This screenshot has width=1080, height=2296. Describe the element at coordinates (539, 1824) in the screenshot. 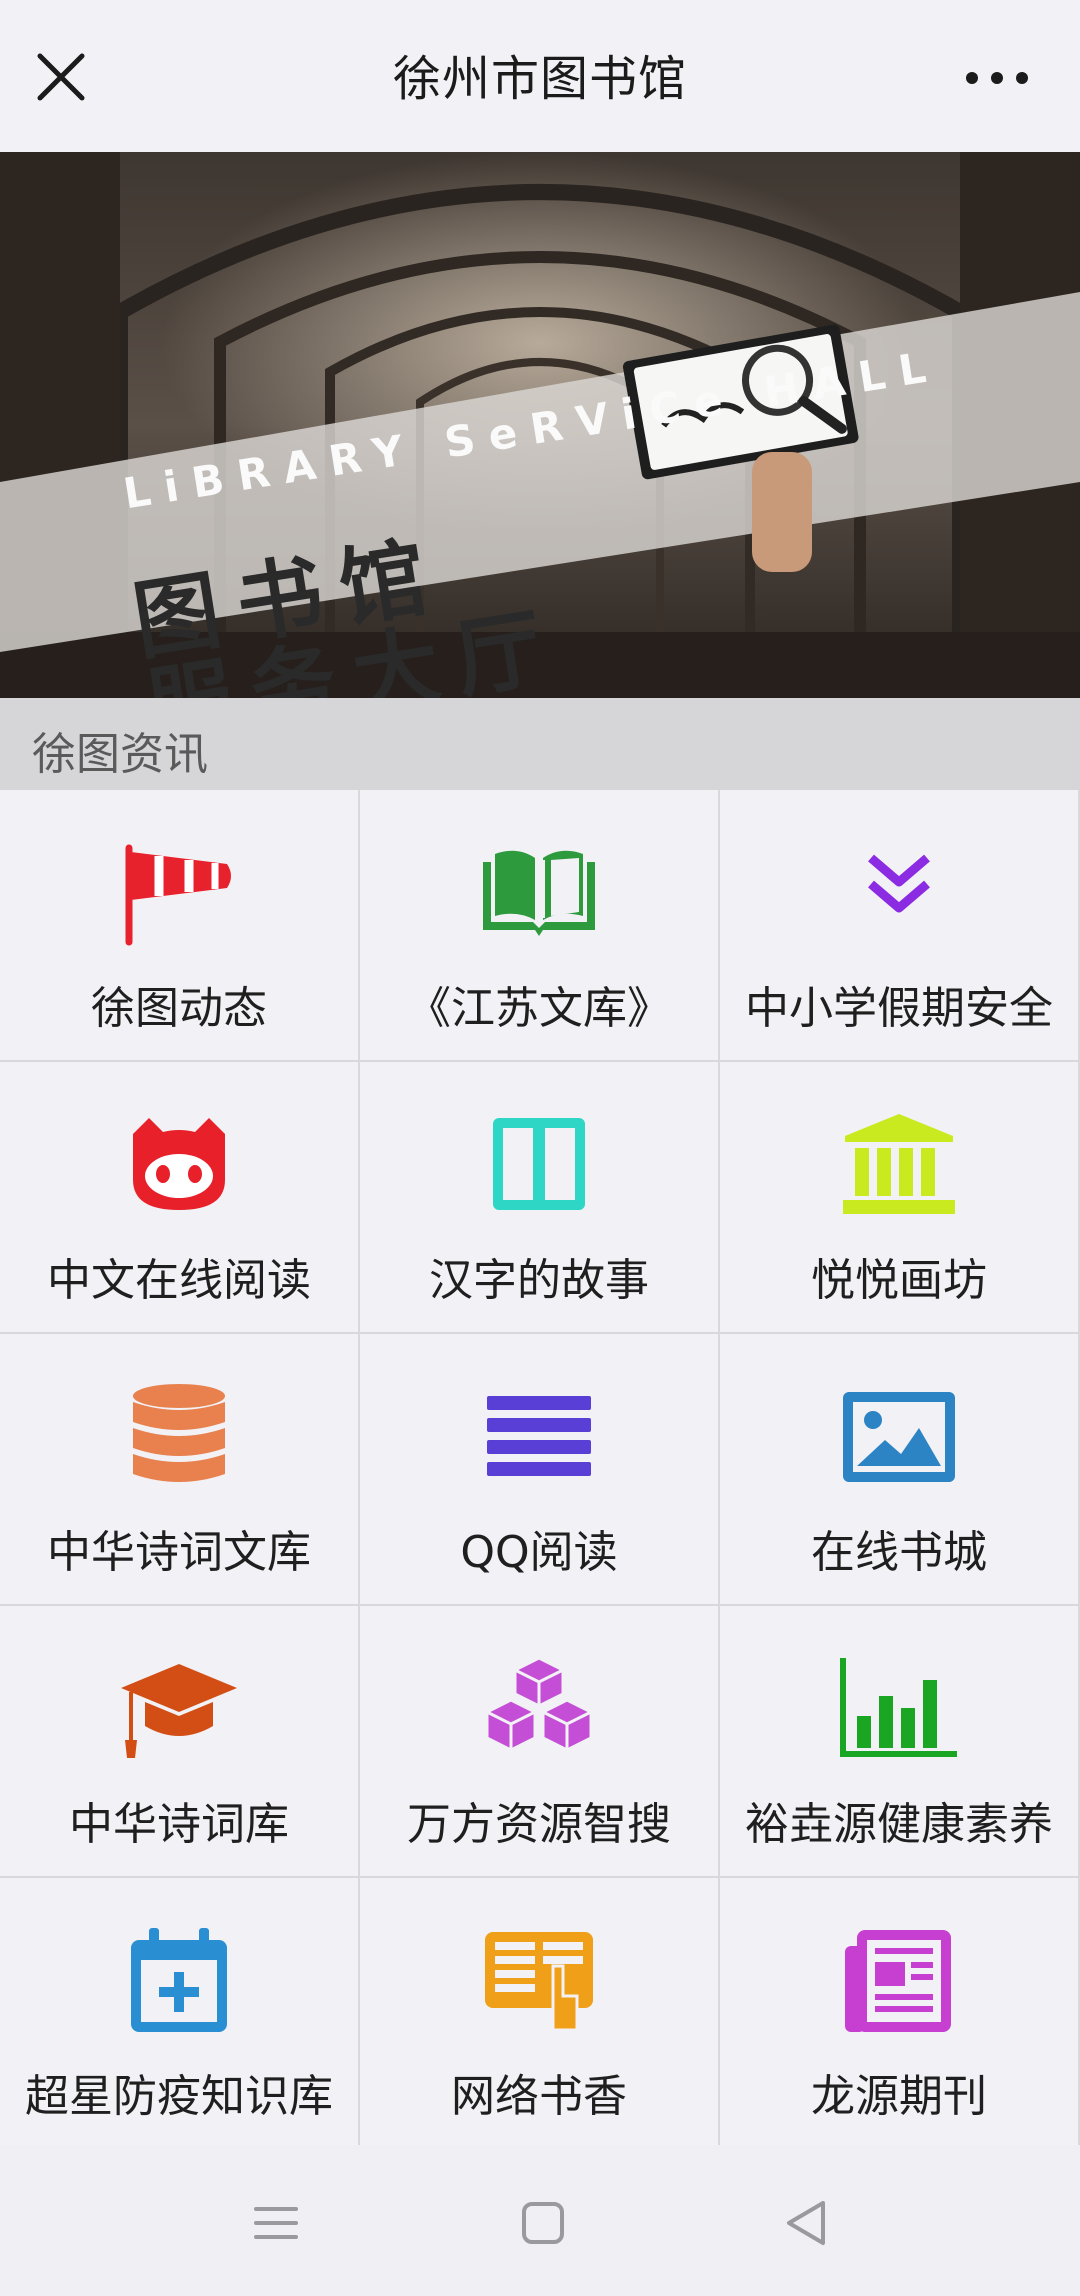

I see `grid-item-label: 万方资源智搜` at that location.